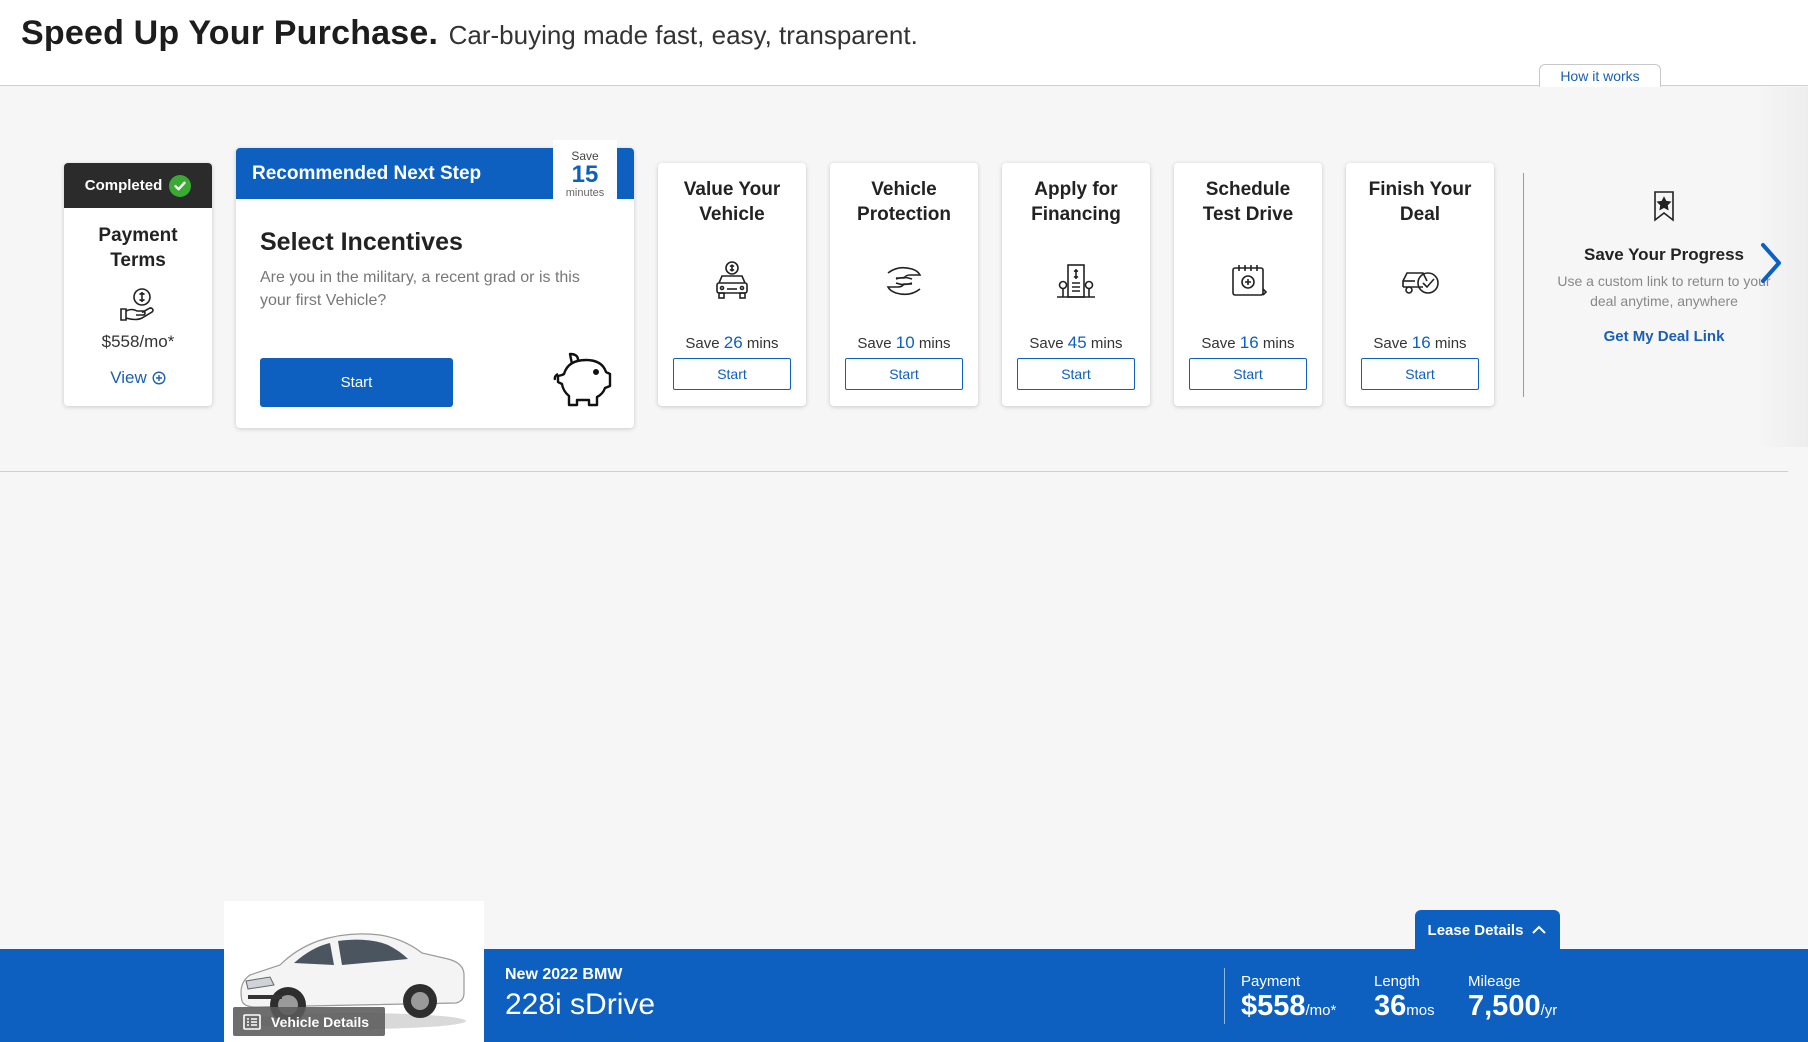 This screenshot has width=1808, height=1042. I want to click on lease-details-label: Lease Details, so click(1475, 930).